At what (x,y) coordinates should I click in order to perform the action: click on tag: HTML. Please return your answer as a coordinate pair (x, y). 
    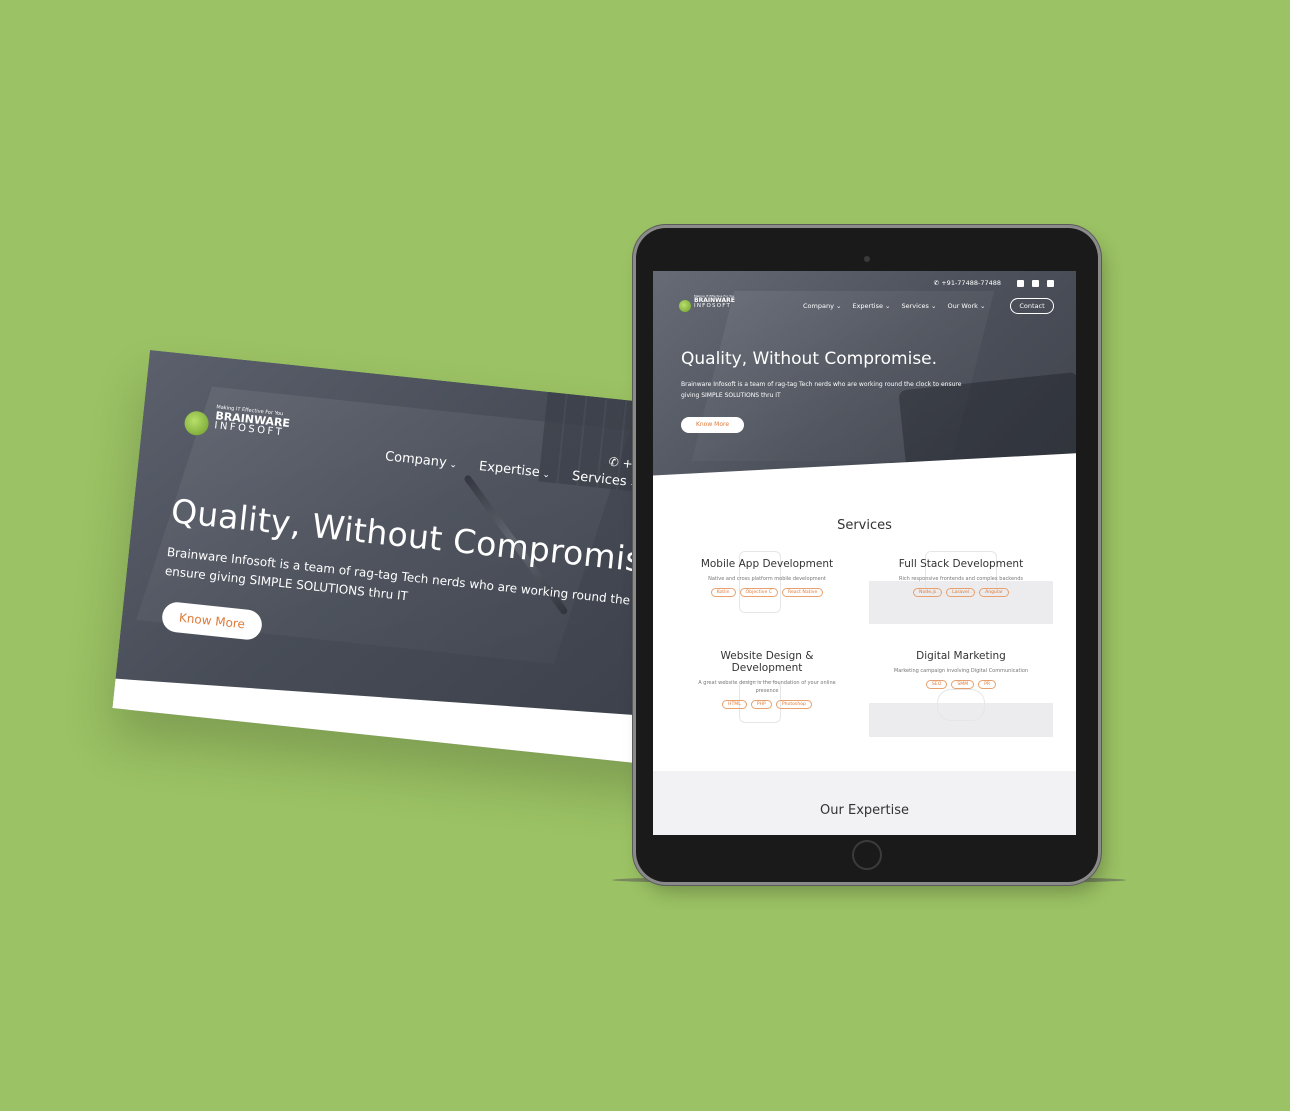
    Looking at the image, I should click on (734, 704).